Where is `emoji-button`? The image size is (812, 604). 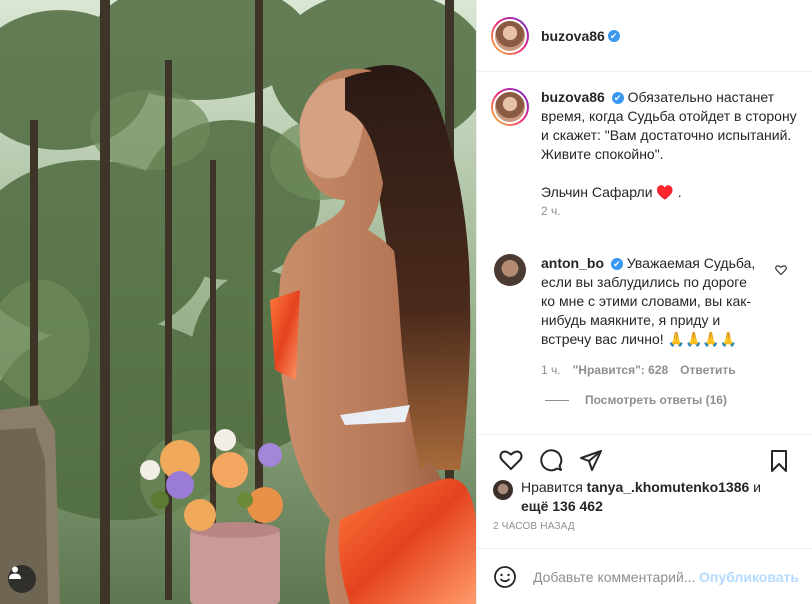
emoji-button is located at coordinates (505, 577).